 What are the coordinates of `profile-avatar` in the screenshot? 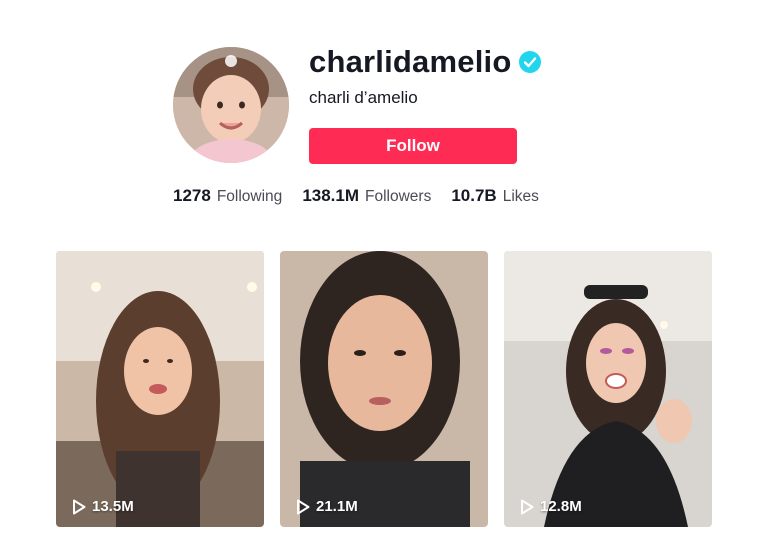 It's located at (231, 105).